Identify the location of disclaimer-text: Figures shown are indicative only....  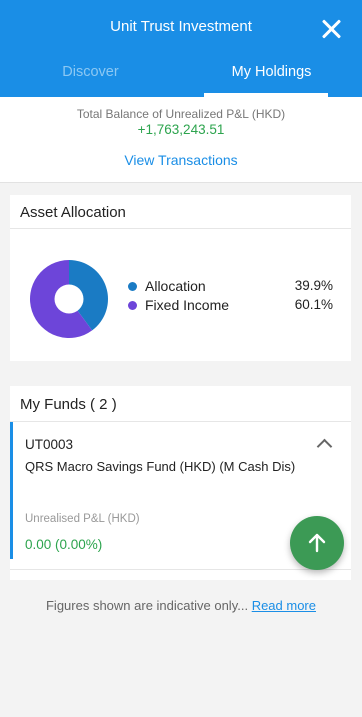
(147, 605).